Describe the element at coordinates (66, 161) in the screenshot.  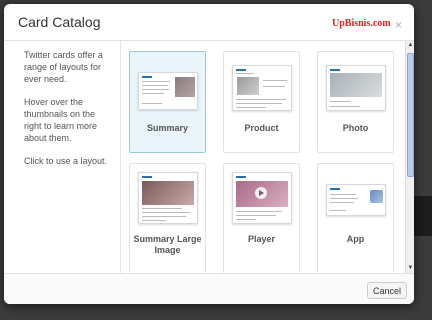
I see `sidebar-paragraph: Click to use a layout.` at that location.